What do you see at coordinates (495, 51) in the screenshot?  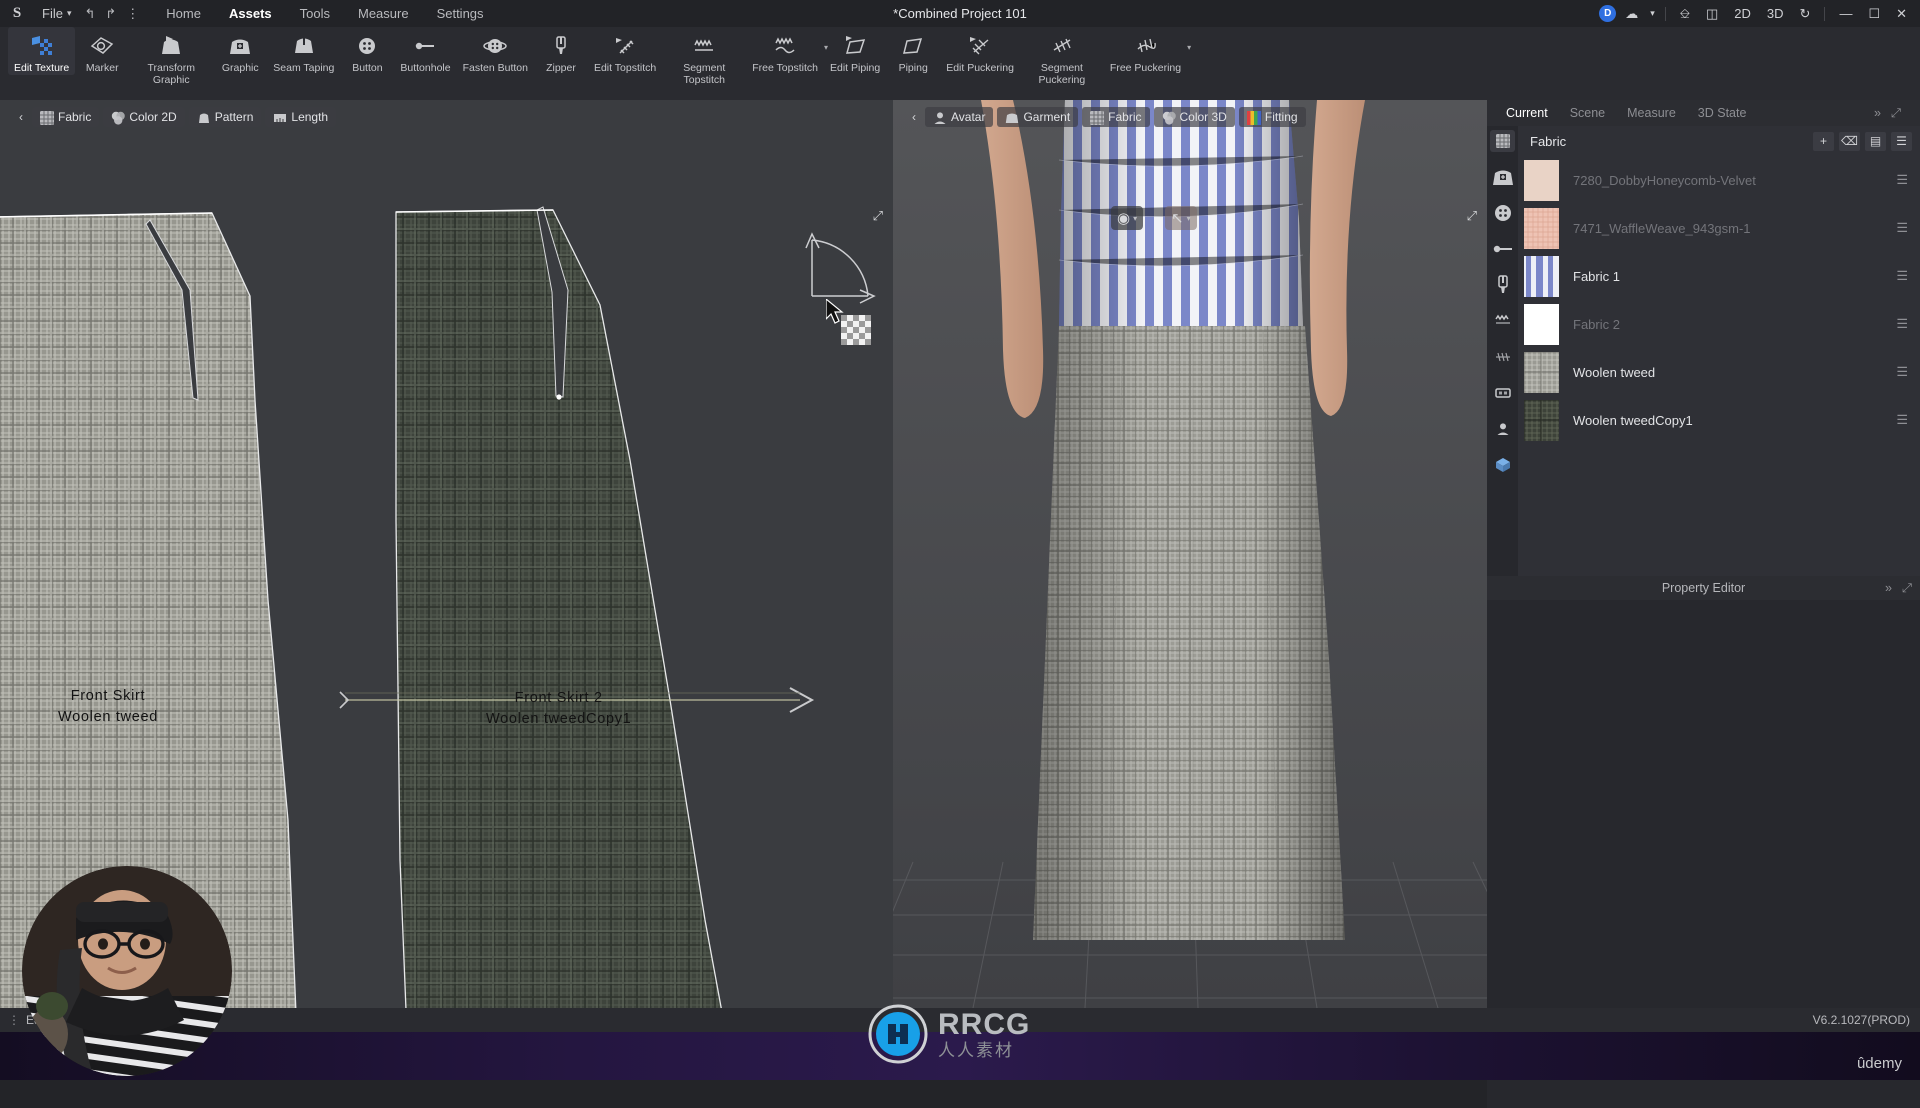 I see `ribbon-fasten-button: Fasten Button` at bounding box center [495, 51].